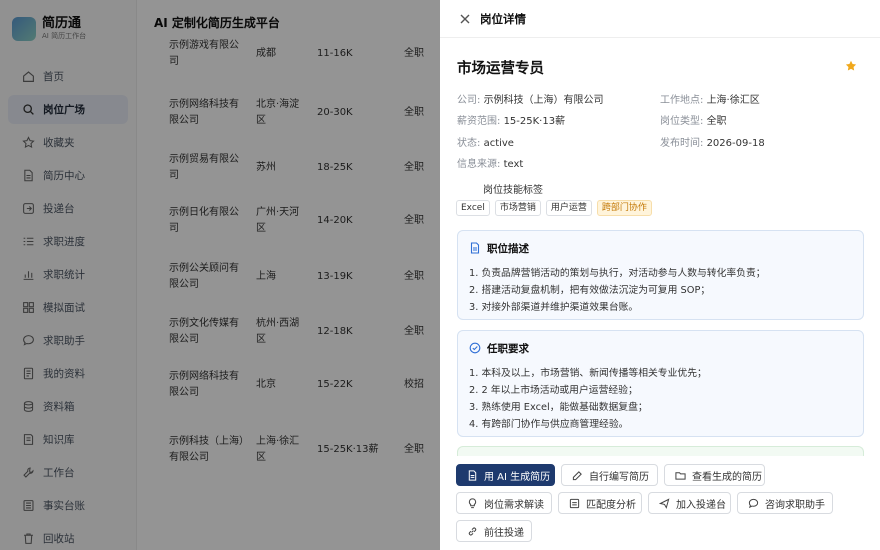 This screenshot has height=550, width=880. I want to click on card-title: 任职要求, so click(508, 348).